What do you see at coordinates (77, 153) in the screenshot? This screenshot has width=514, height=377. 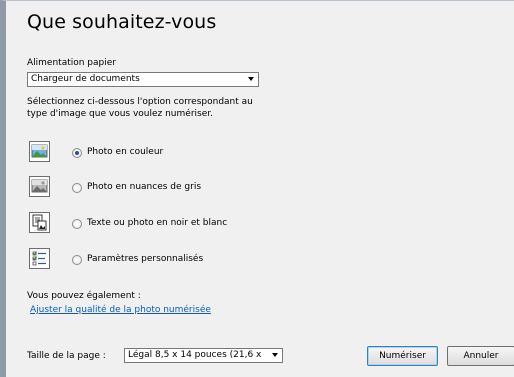 I see `option-color-photo-radio` at bounding box center [77, 153].